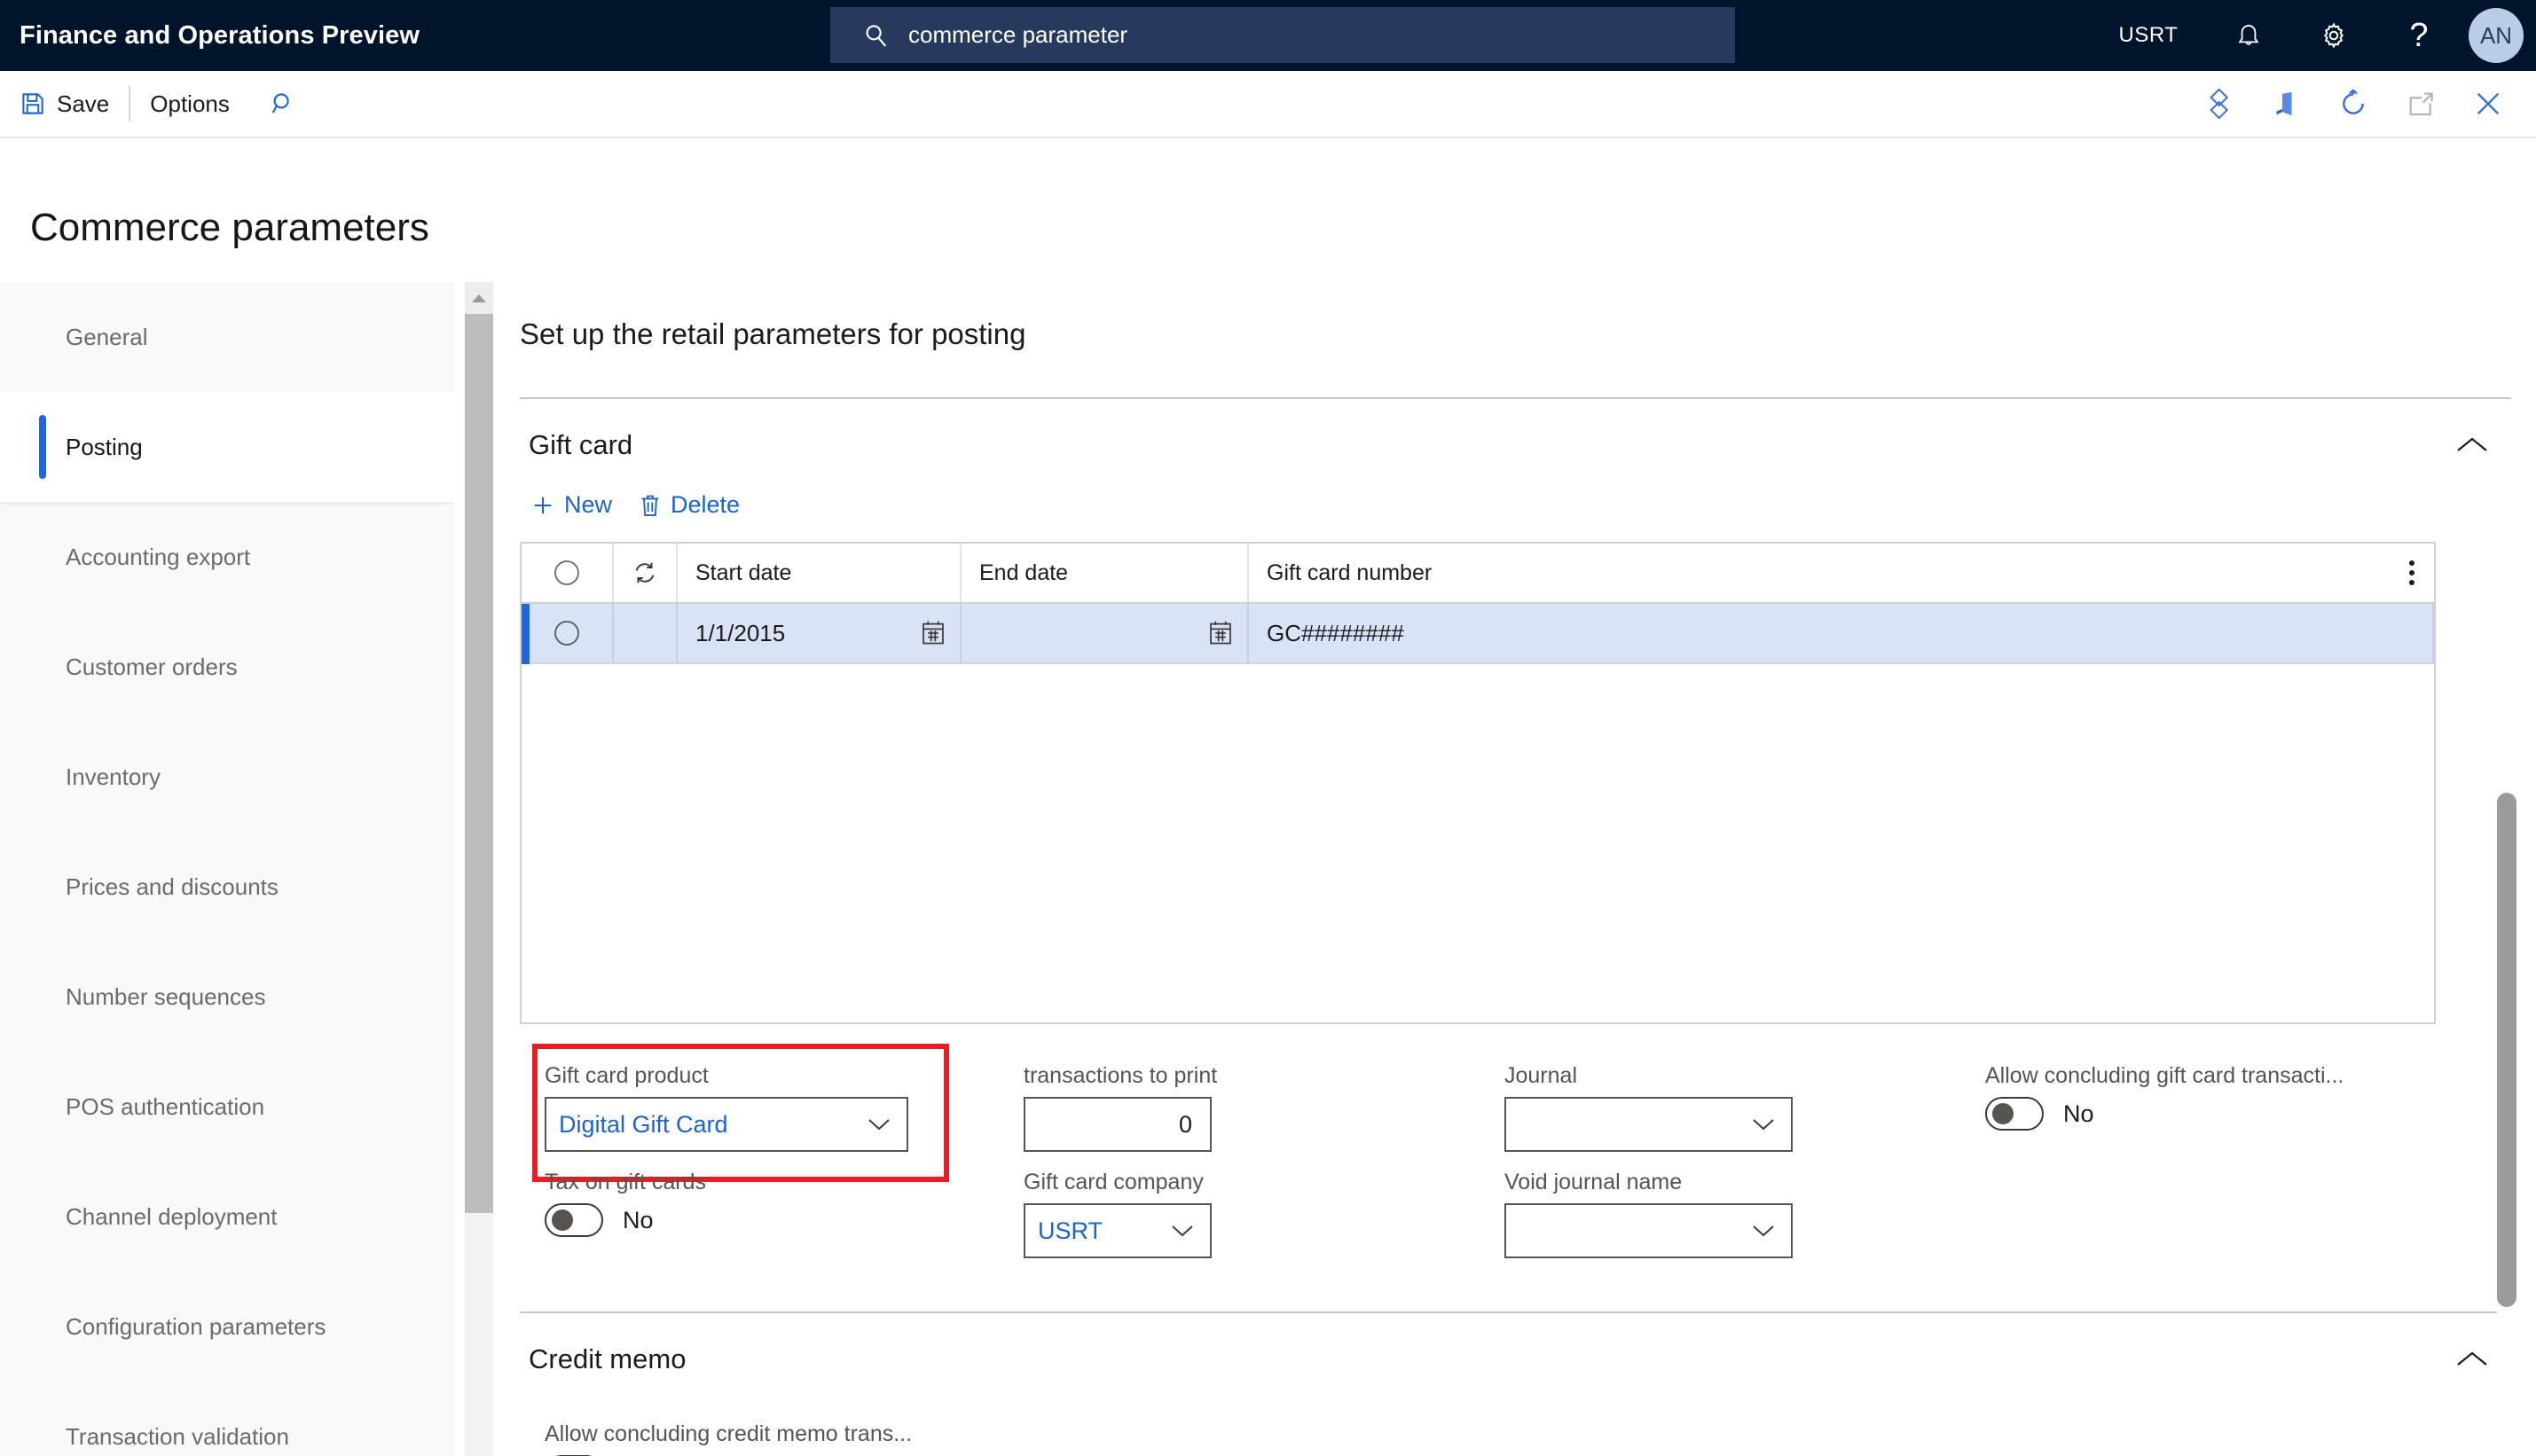 The width and height of the screenshot is (2536, 1456). What do you see at coordinates (104, 446) in the screenshot?
I see `sidebar-item-label: Posting` at bounding box center [104, 446].